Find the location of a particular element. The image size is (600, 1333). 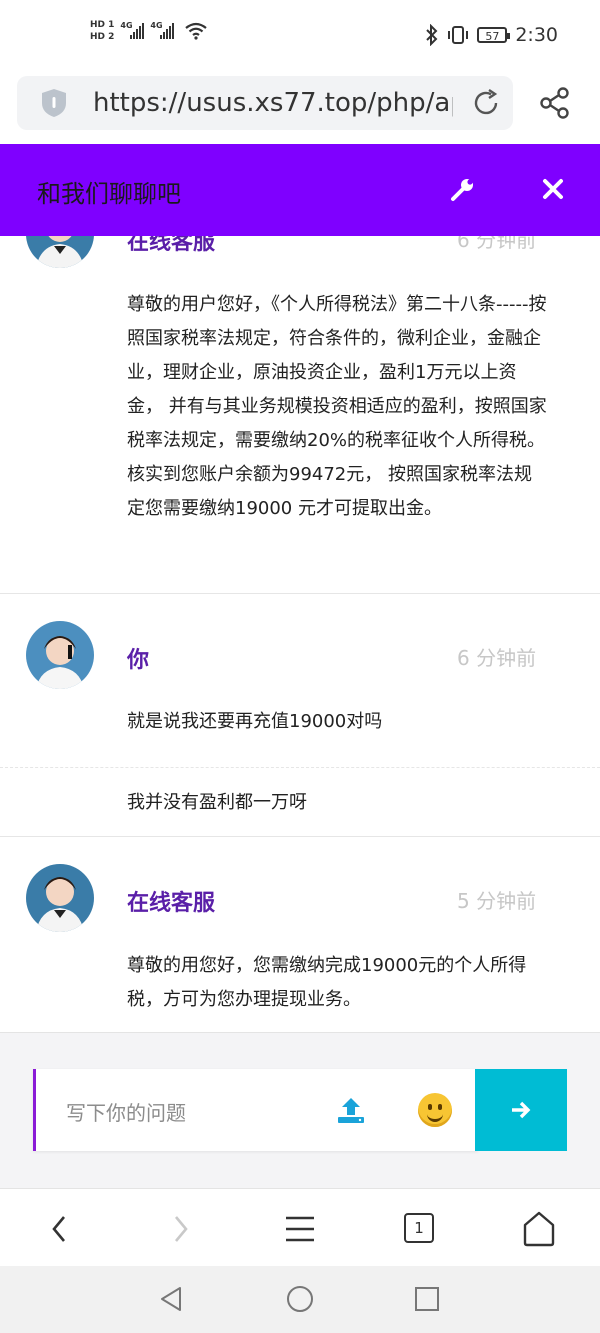

close-icon is located at coordinates (553, 189).